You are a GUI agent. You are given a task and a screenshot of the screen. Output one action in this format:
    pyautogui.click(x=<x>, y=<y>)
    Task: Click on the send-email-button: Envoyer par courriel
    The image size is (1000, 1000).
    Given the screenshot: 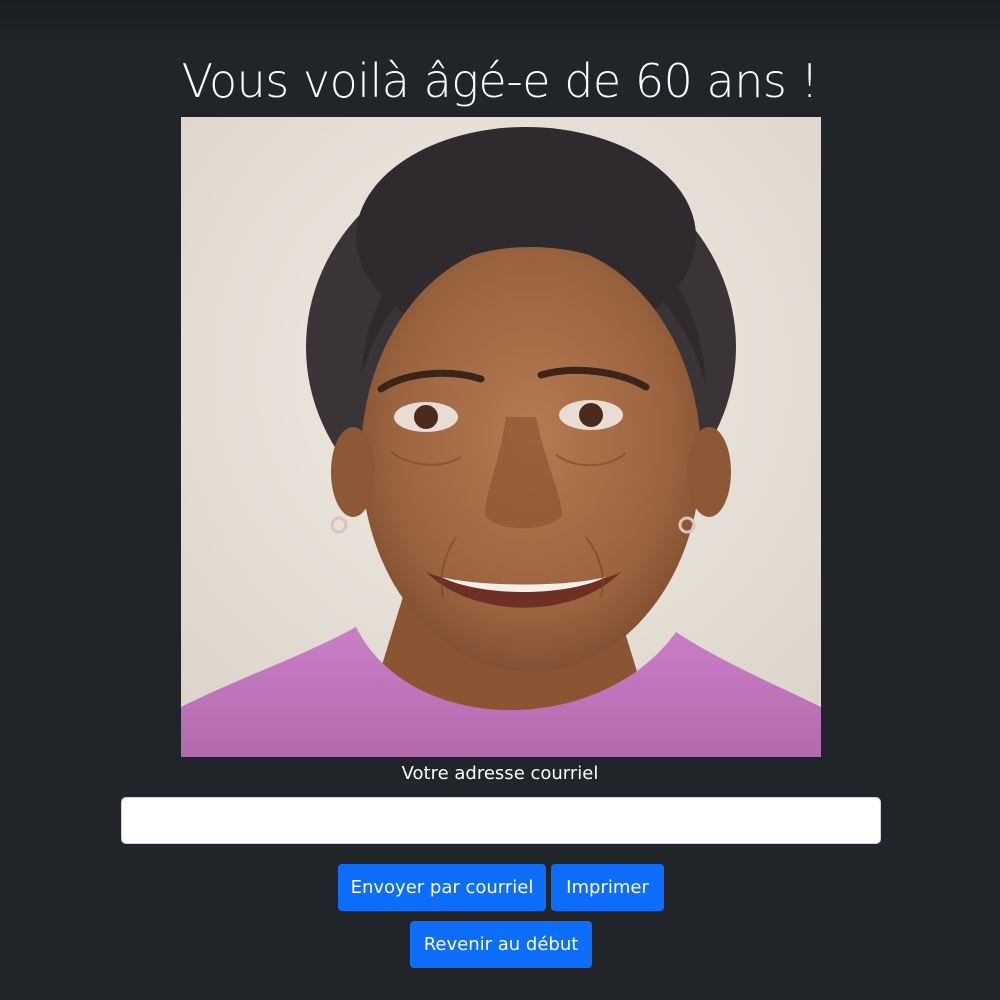 What is the action you would take?
    pyautogui.click(x=442, y=887)
    